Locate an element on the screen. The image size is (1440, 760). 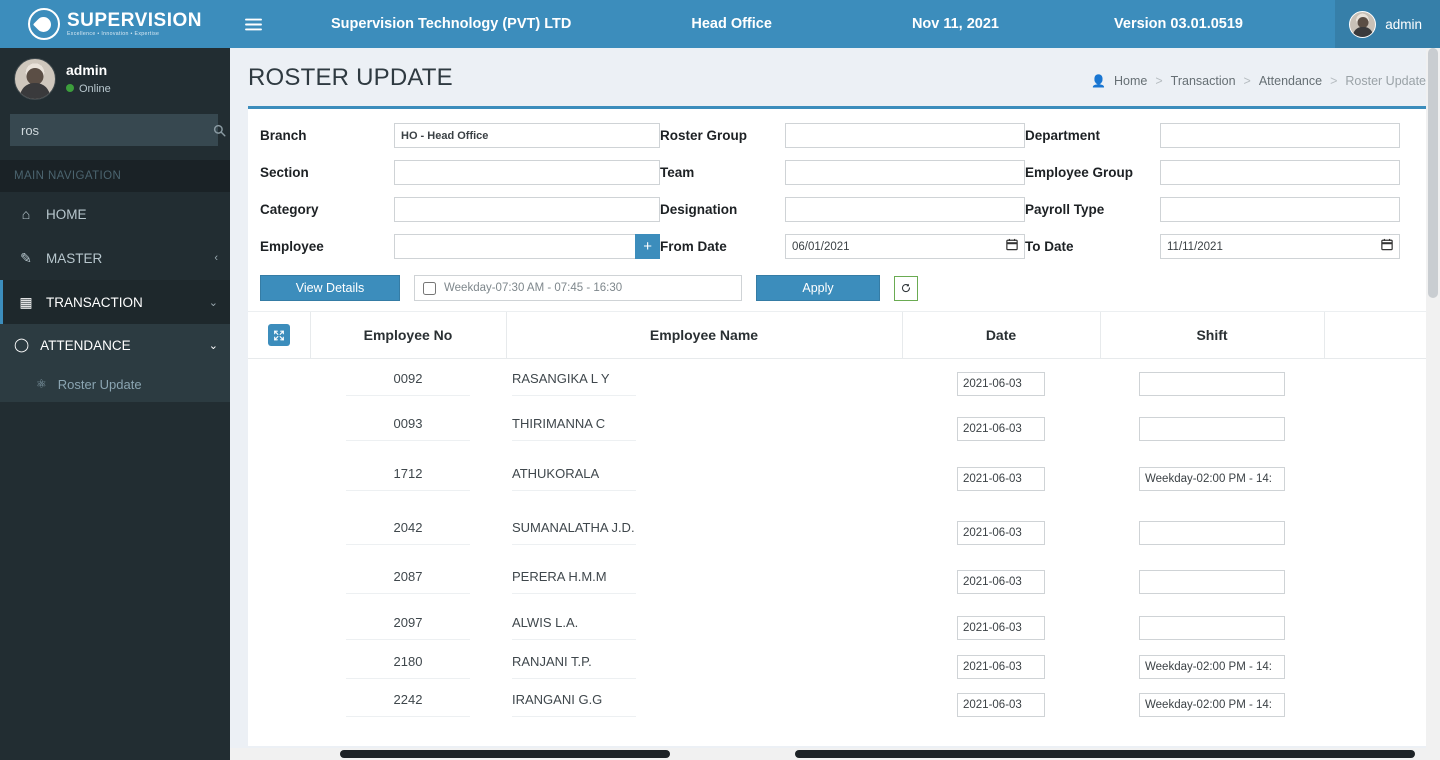
vertical-scrollbar-thumb is located at coordinates (1433, 173).